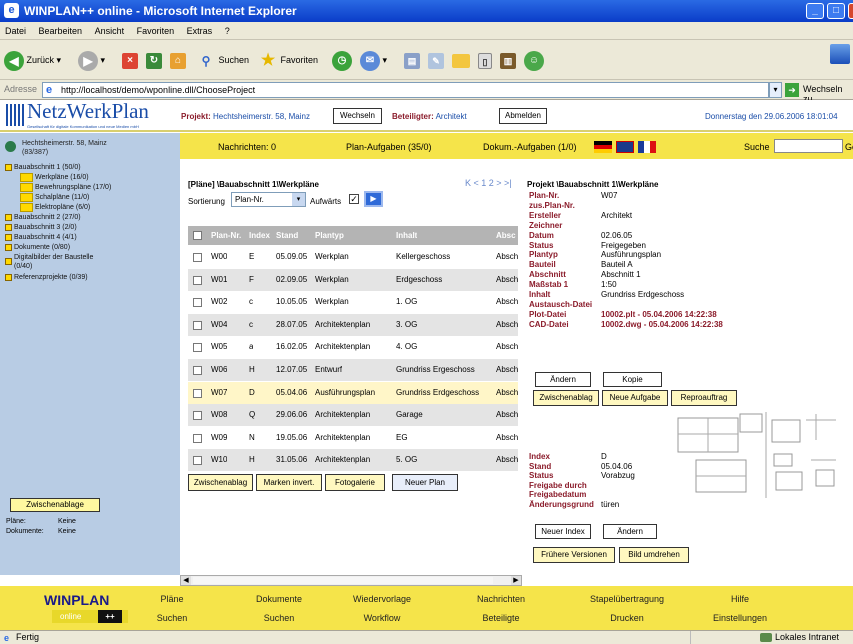  Describe the element at coordinates (389, 147) in the screenshot. I see `plan-aufgaben-link: Plan-Aufgaben (35/0)` at that location.